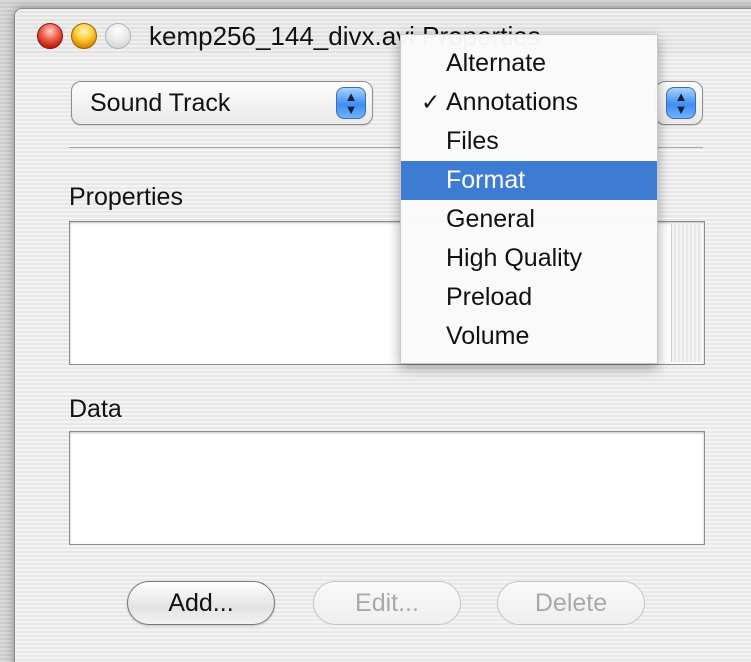 The height and width of the screenshot is (662, 751). Describe the element at coordinates (160, 103) in the screenshot. I see `track-popup-label: Sound Track` at that location.